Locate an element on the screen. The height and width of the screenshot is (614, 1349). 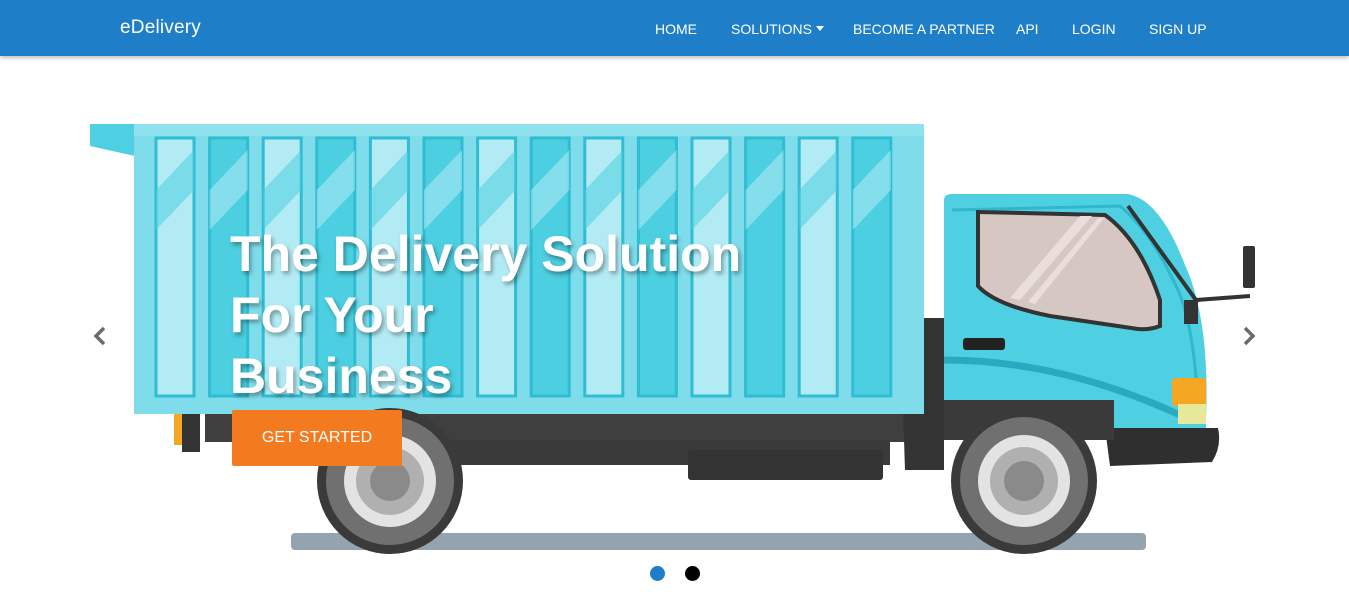
brand-logo: eDelivery is located at coordinates (160, 28).